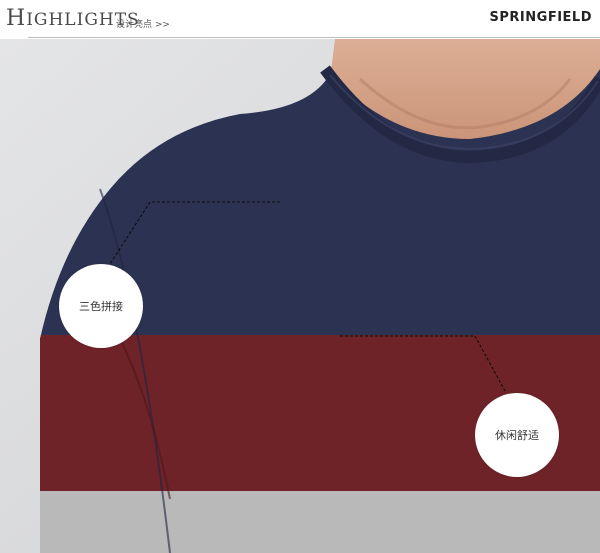 This screenshot has width=600, height=553. Describe the element at coordinates (143, 25) in the screenshot. I see `highlights-subtitle: 设计亮点 >>` at that location.